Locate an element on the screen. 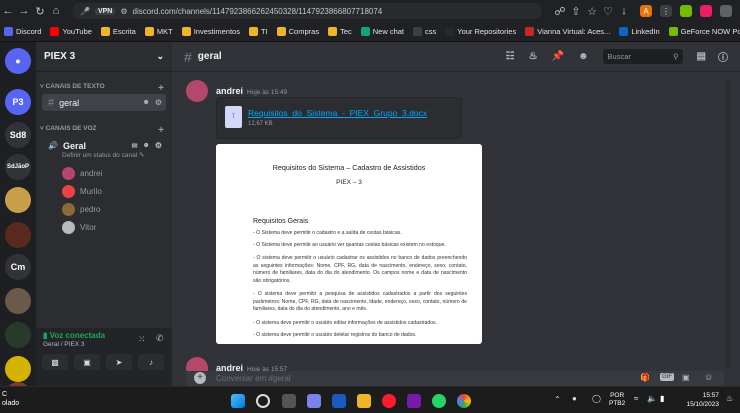  author-name: andrei is located at coordinates (229, 91).